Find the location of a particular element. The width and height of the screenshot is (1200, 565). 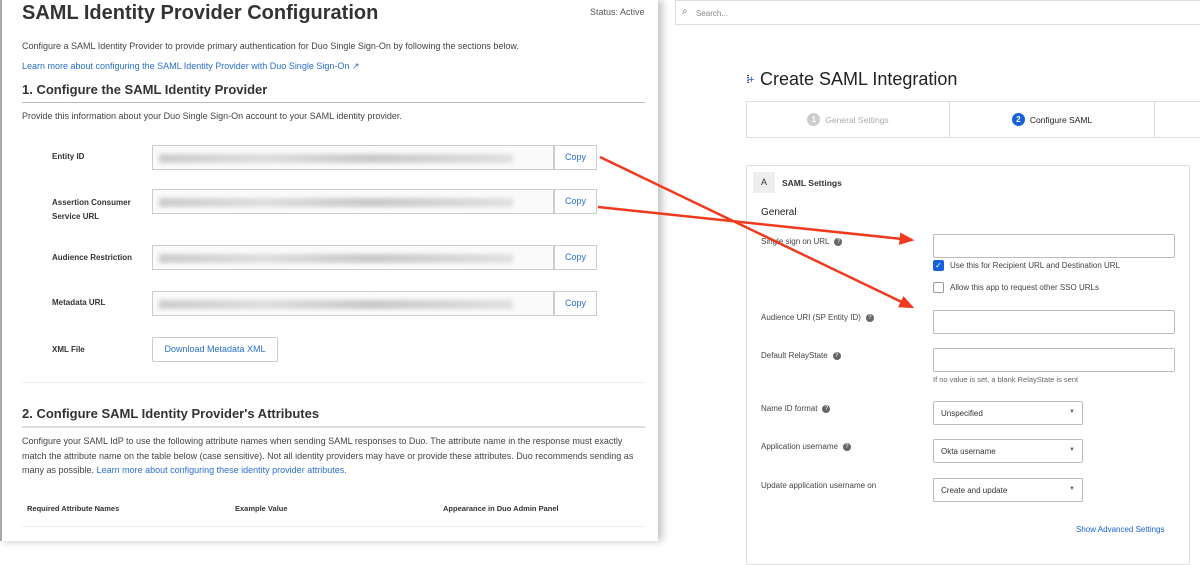

step-number: 1 is located at coordinates (814, 119).